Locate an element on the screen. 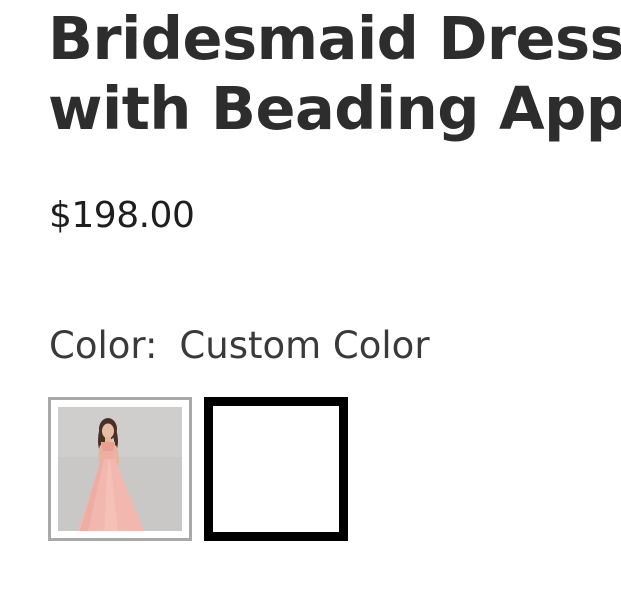  product-price: $198.00 is located at coordinates (122, 215).